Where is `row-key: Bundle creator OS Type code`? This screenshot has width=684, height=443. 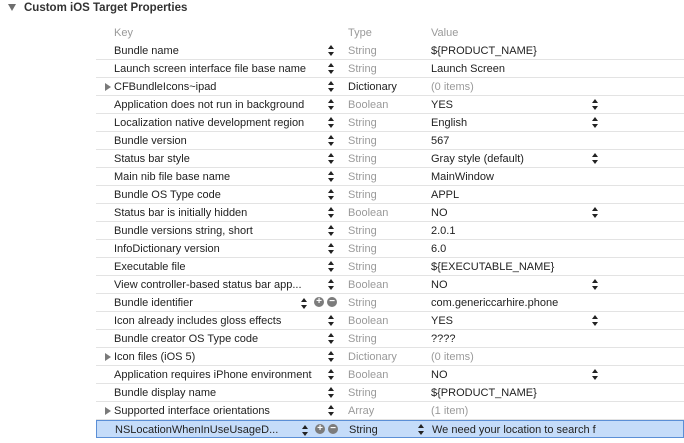
row-key: Bundle creator OS Type code is located at coordinates (219, 339).